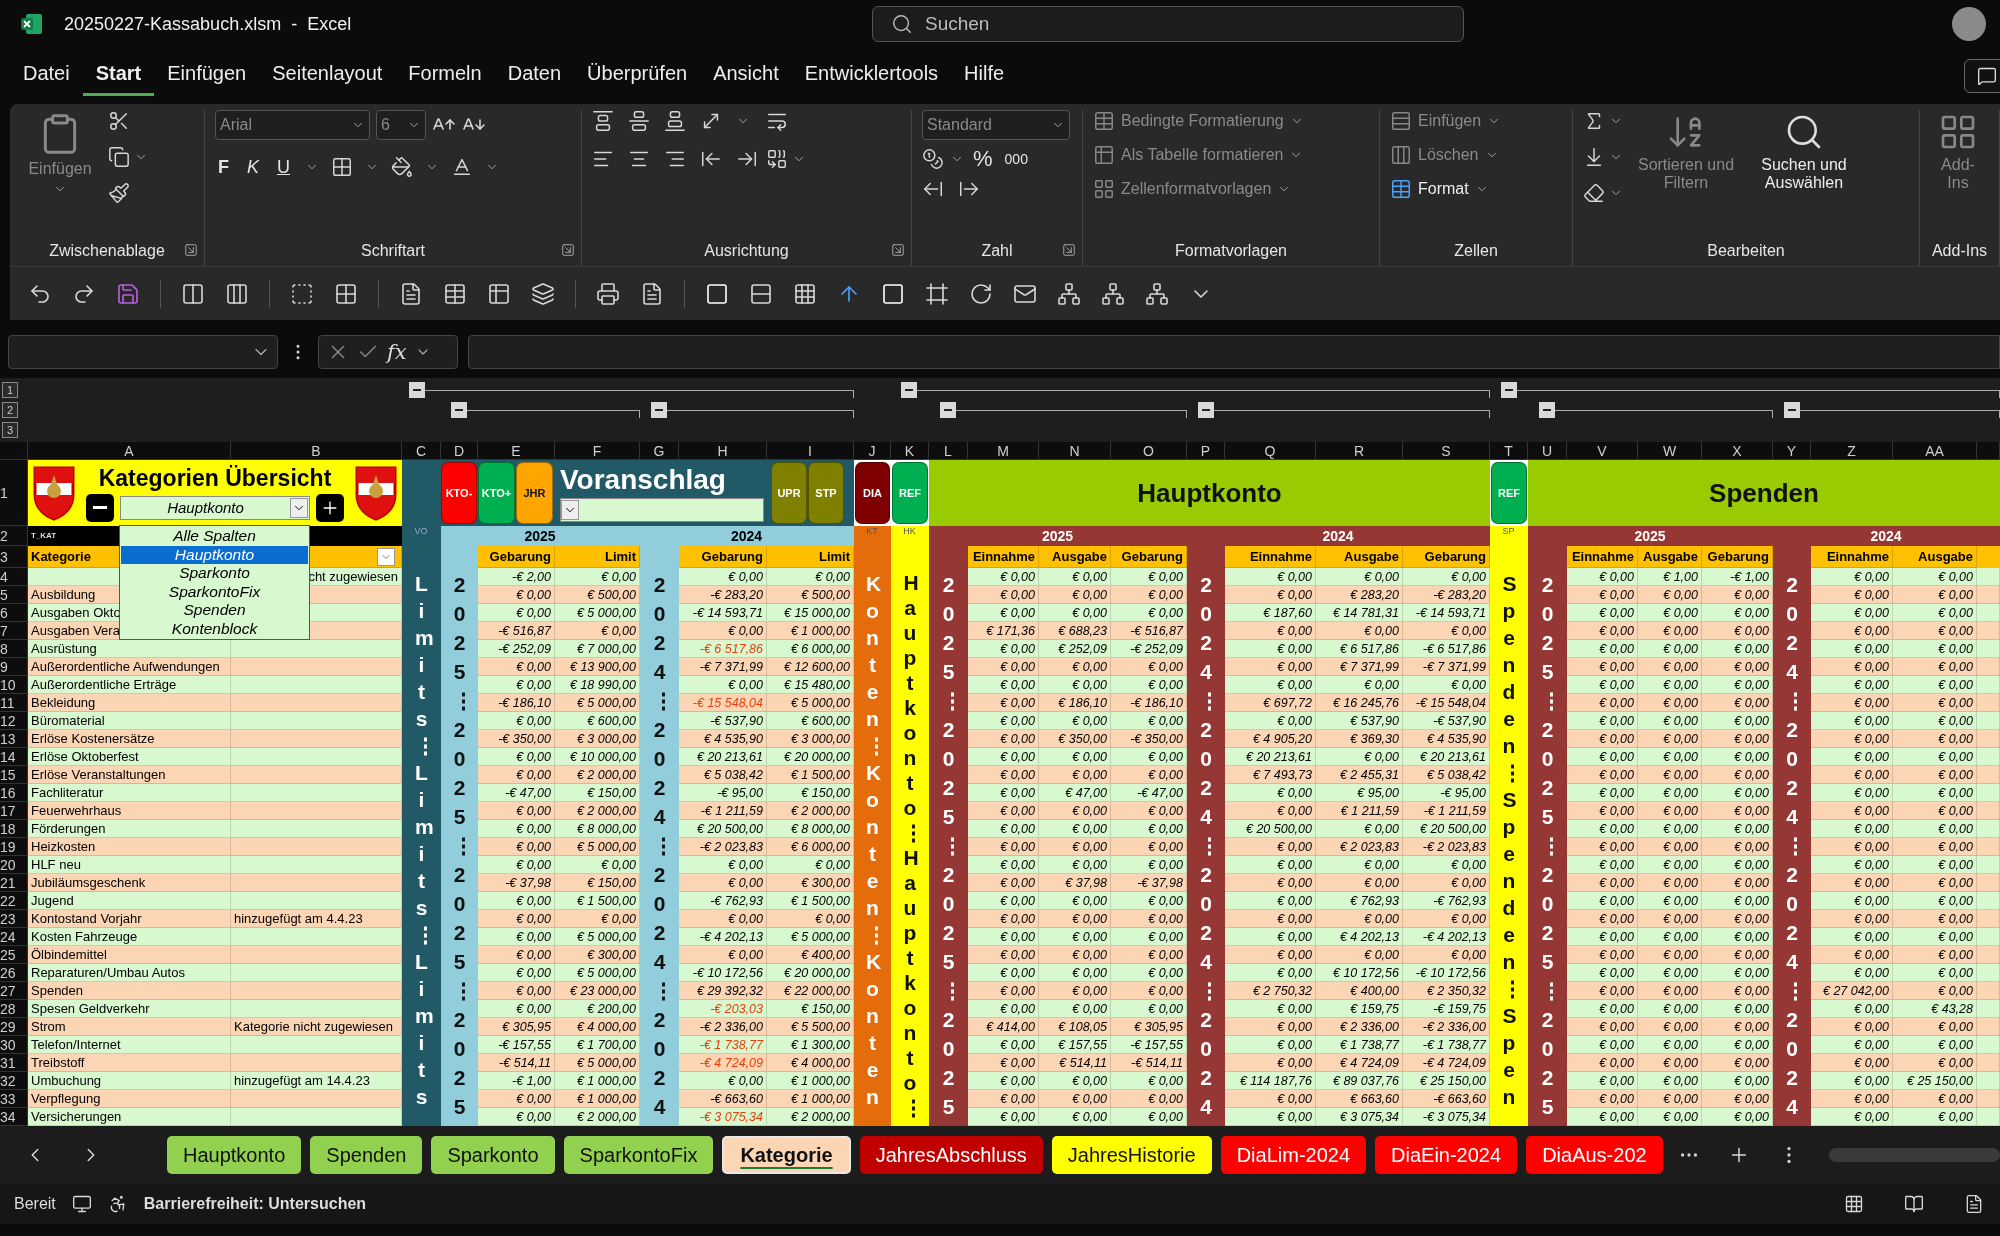 This screenshot has width=2000, height=1236. What do you see at coordinates (1914, 1155) in the screenshot?
I see `scrollbar` at bounding box center [1914, 1155].